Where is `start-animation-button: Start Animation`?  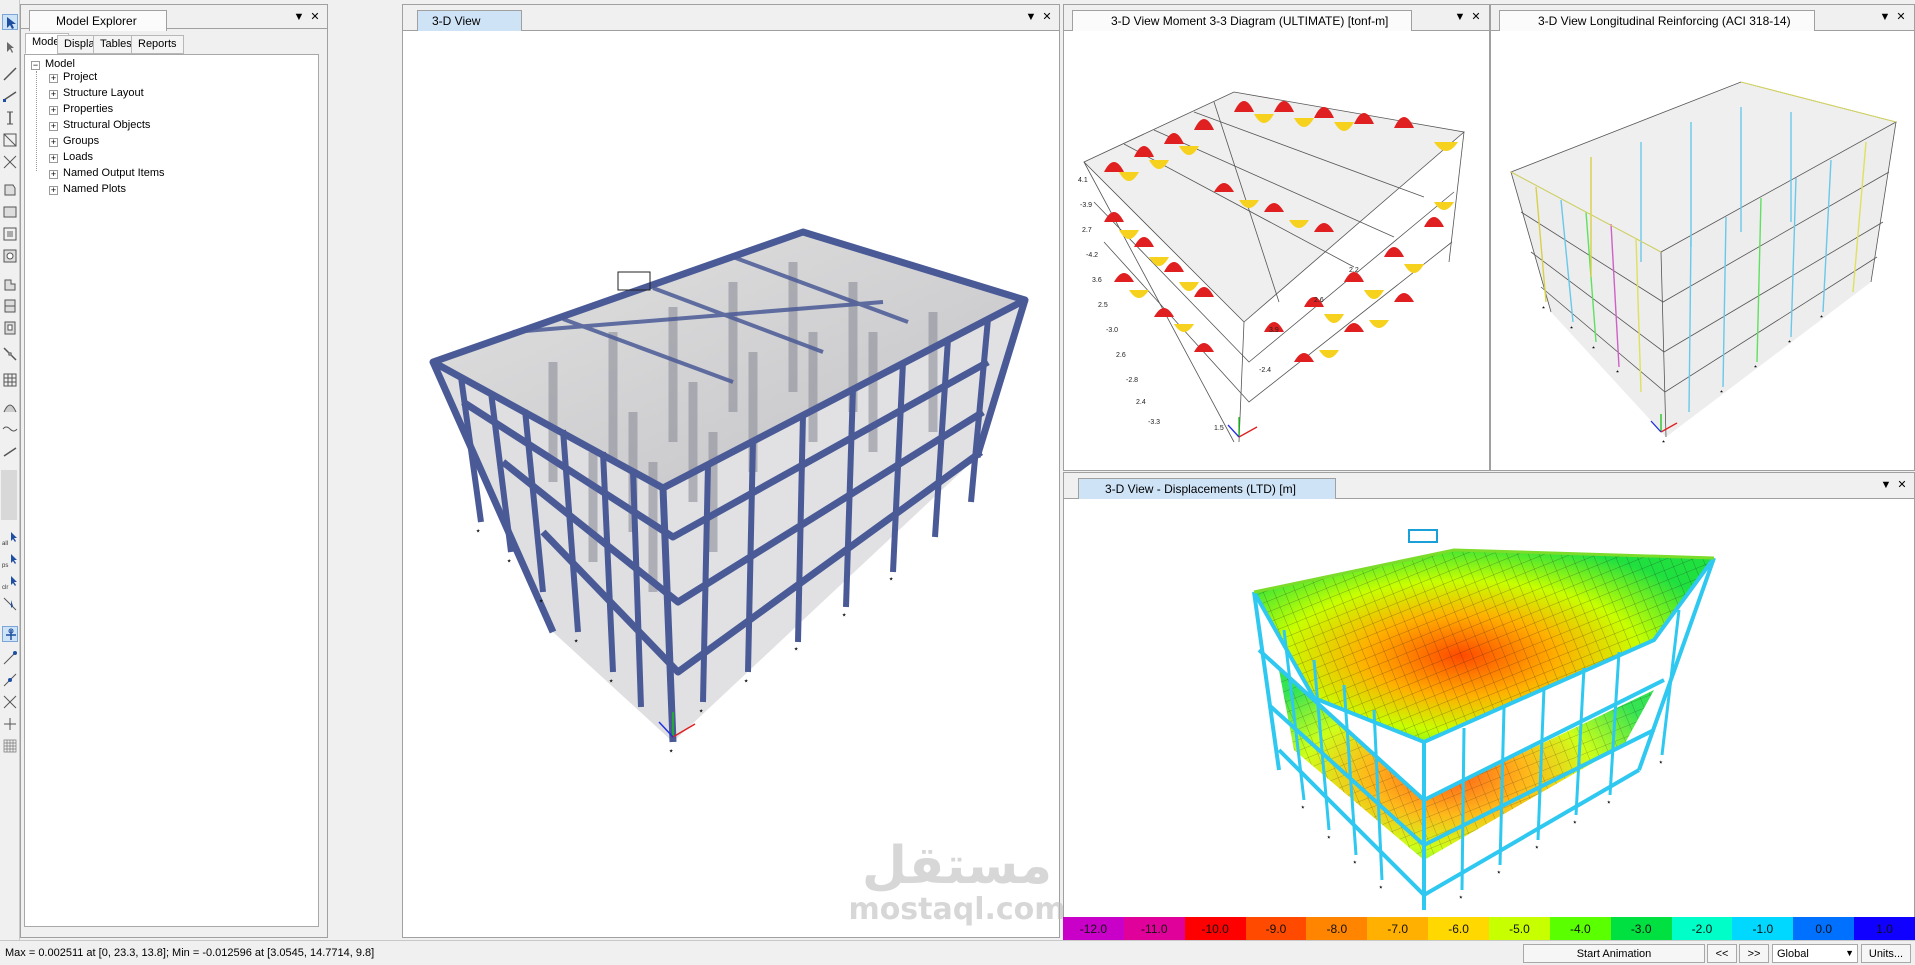
start-animation-button: Start Animation is located at coordinates (1614, 953).